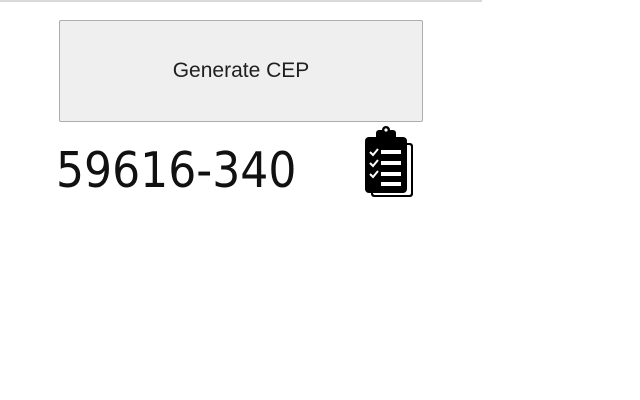 This screenshot has width=640, height=400. What do you see at coordinates (241, 71) in the screenshot?
I see `generate-cep-button: Generate CEP` at bounding box center [241, 71].